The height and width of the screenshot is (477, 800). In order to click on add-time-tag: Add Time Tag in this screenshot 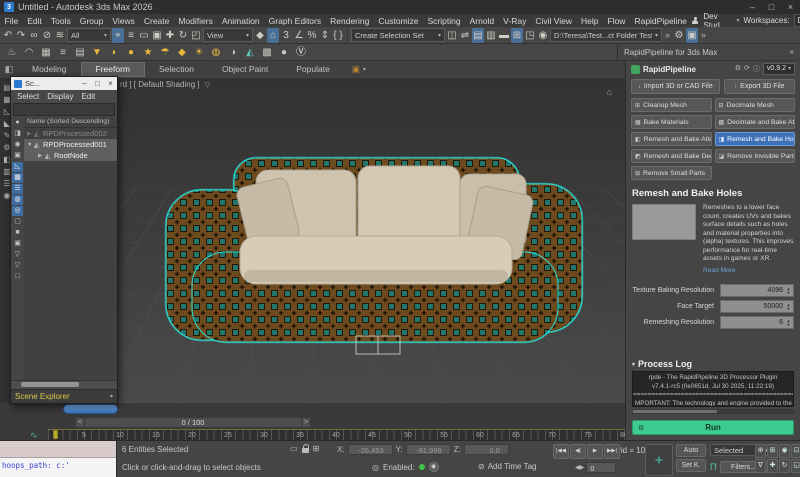, I will do `click(512, 466)`.